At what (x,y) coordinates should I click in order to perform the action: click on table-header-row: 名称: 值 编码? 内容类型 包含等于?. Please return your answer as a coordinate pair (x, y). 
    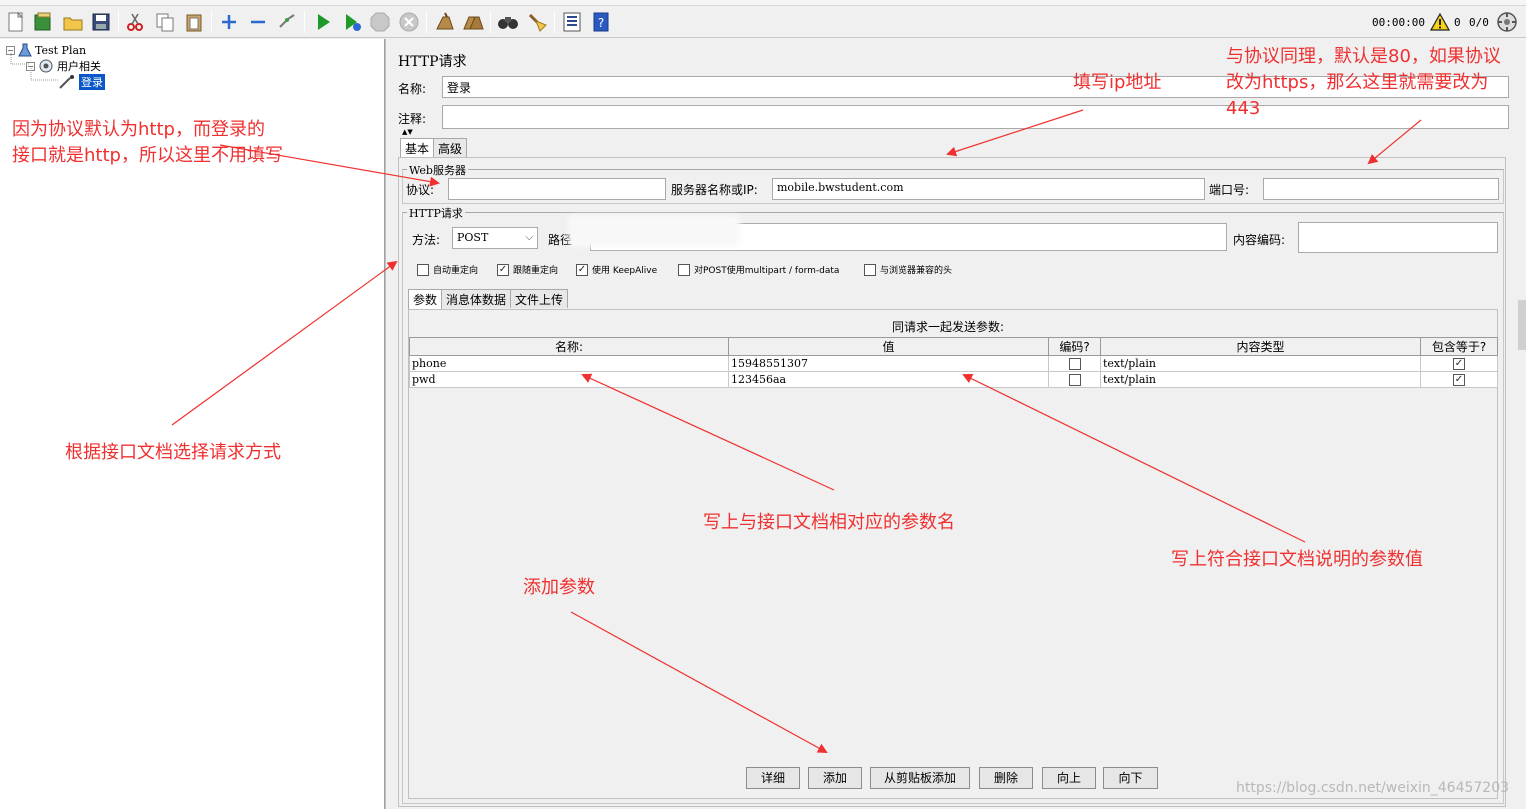
    Looking at the image, I should click on (953, 346).